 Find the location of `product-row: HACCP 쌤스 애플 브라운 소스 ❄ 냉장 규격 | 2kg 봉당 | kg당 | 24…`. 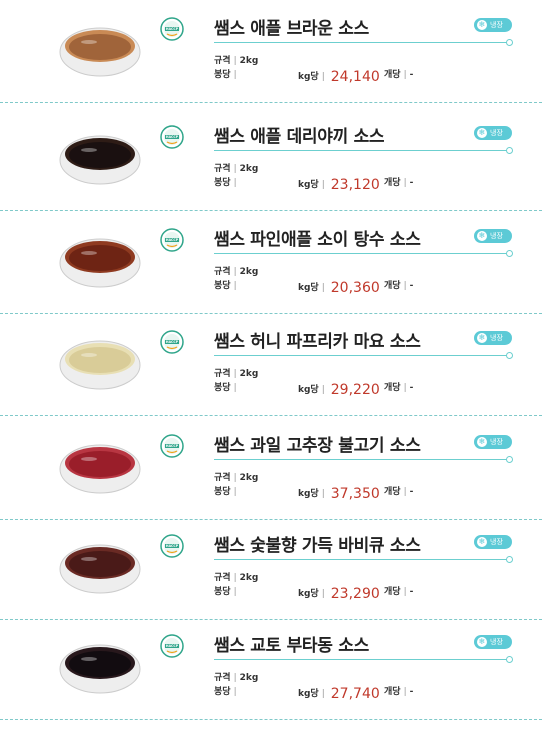

product-row: HACCP 쌤스 애플 브라운 소스 ❄ 냉장 규격 | 2kg 봉당 | kg당 | 24… is located at coordinates (271, 51).